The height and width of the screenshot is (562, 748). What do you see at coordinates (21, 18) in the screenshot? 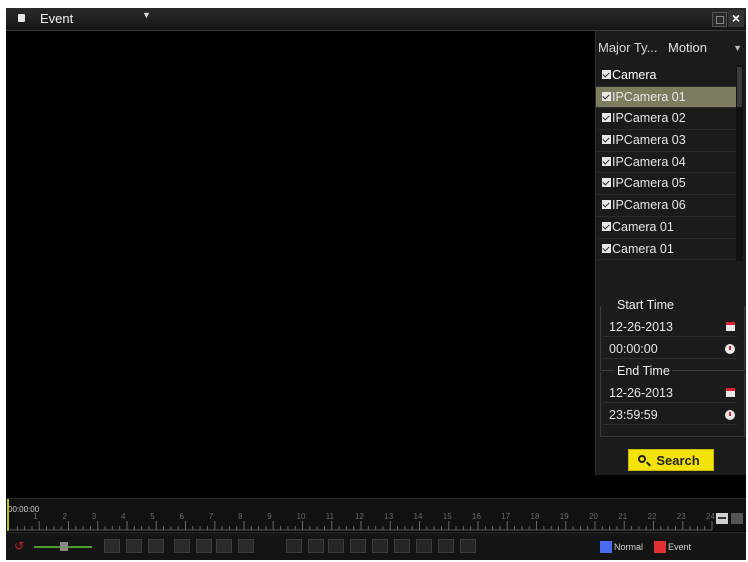
I see `window-icon` at bounding box center [21, 18].